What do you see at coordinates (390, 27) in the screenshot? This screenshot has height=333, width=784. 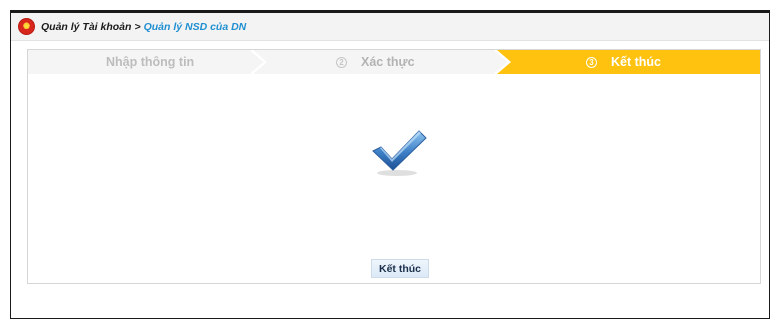 I see `header-bar: ★ Quản lý Tài khoản > Quản lý NSD của DN` at bounding box center [390, 27].